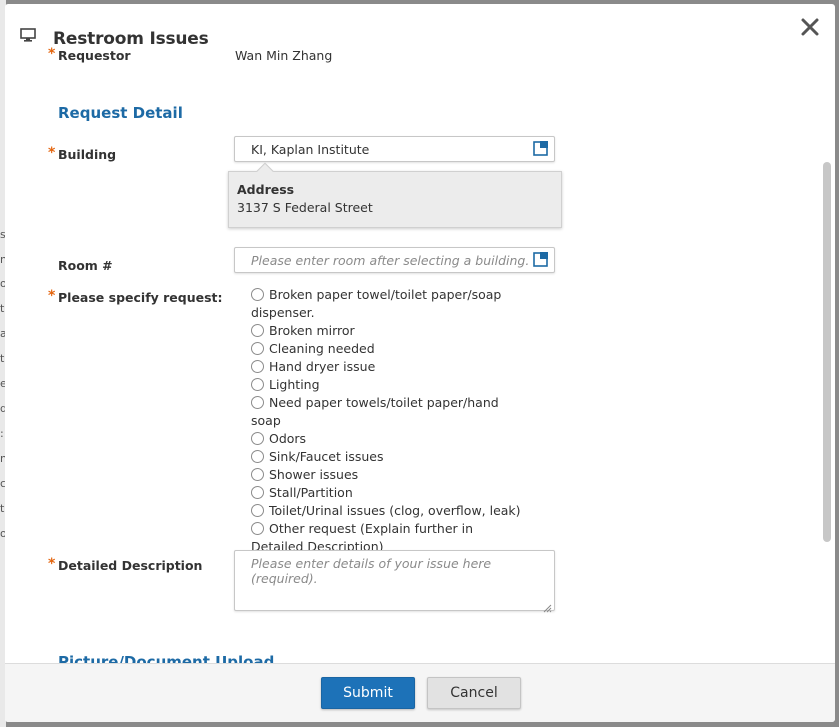 This screenshot has width=839, height=727. What do you see at coordinates (87, 154) in the screenshot?
I see `building-label: Building` at bounding box center [87, 154].